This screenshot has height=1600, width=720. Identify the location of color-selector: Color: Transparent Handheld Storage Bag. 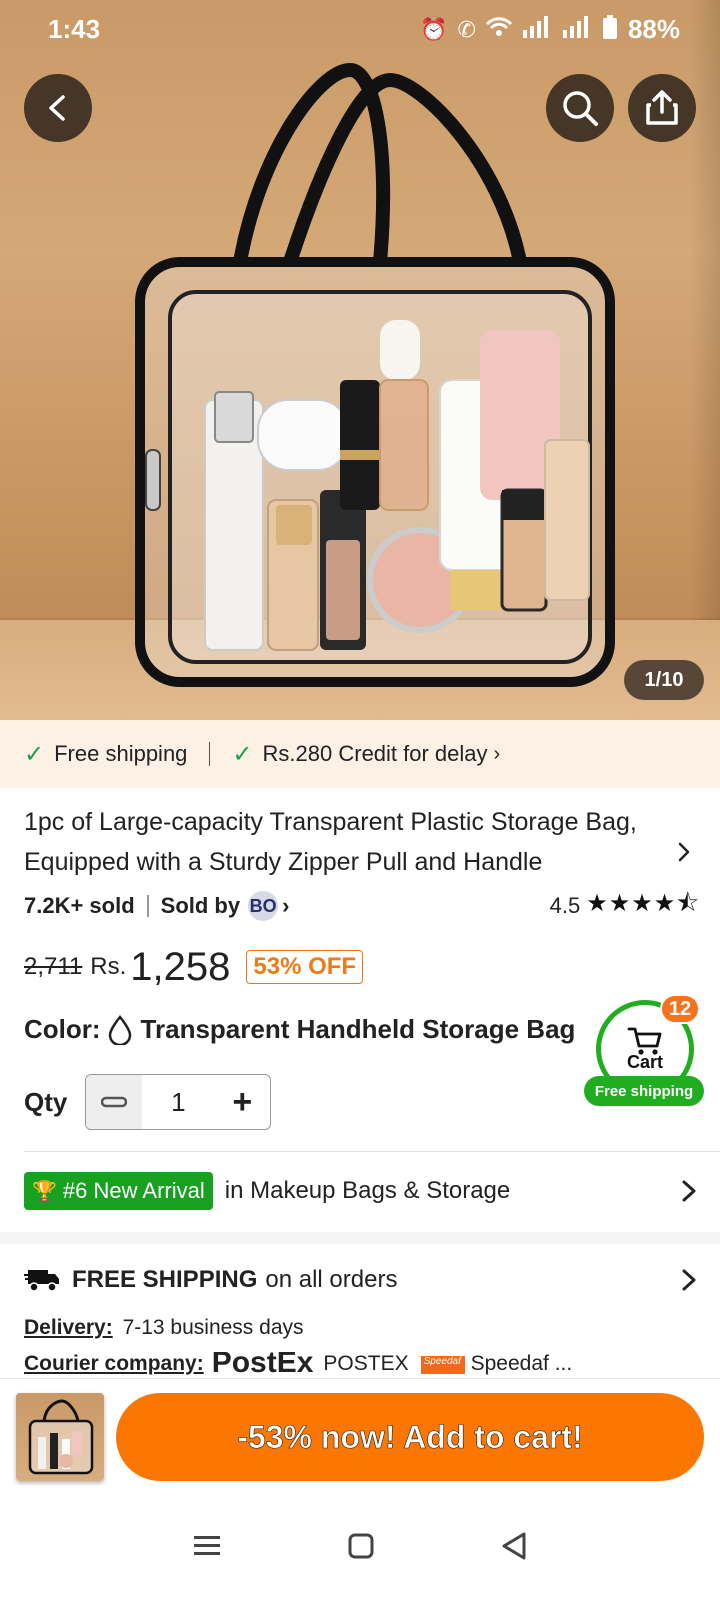
(299, 1029).